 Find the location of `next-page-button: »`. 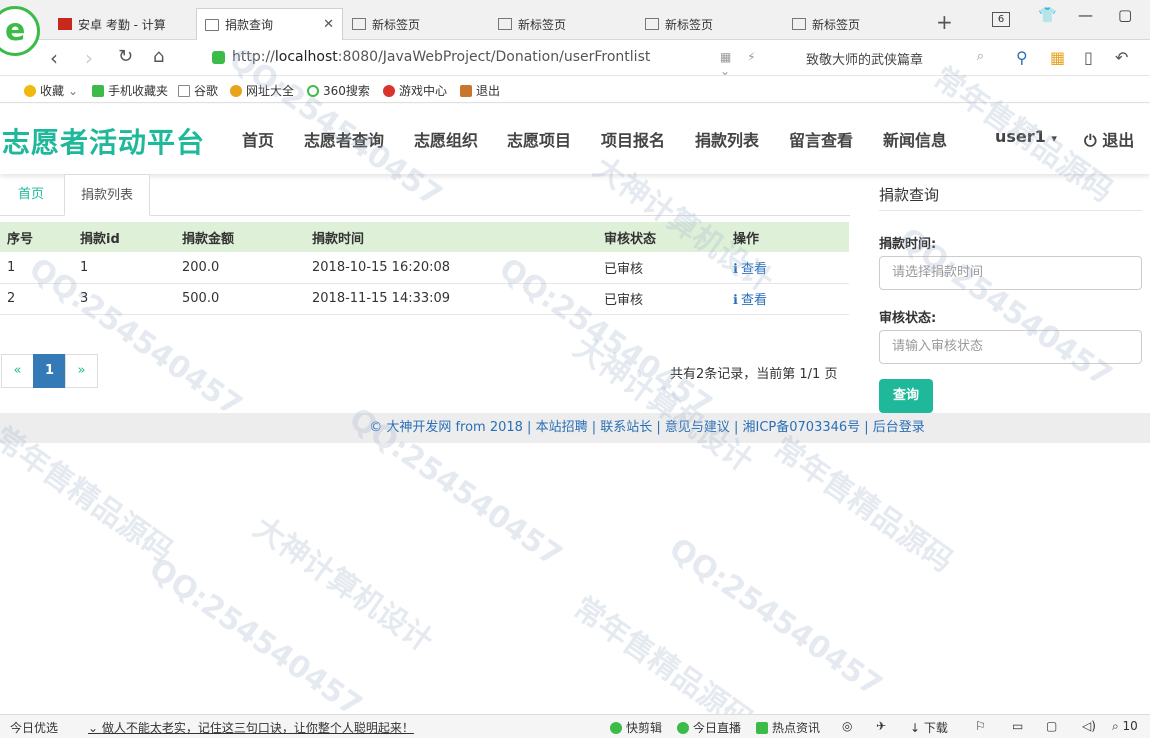

next-page-button: » is located at coordinates (81, 371).